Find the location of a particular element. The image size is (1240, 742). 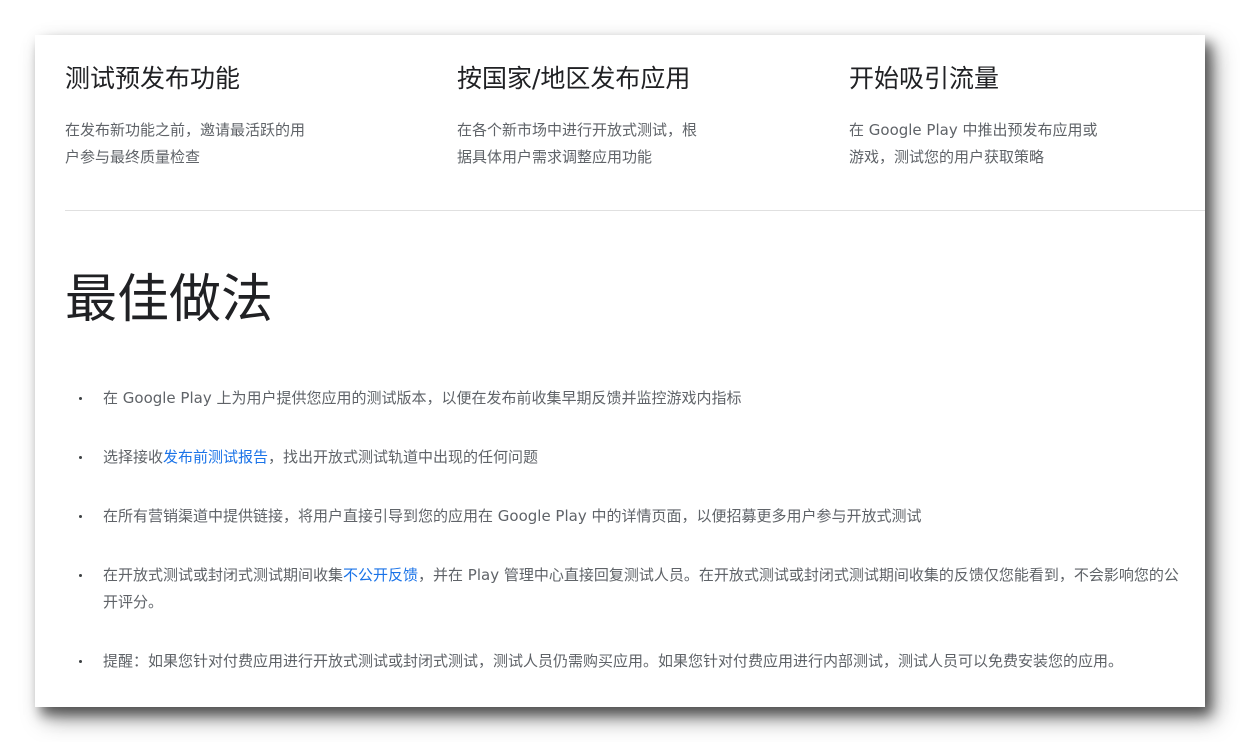

list-item-text: 在开放式测试或封闭式测试期间收集 is located at coordinates (223, 575).